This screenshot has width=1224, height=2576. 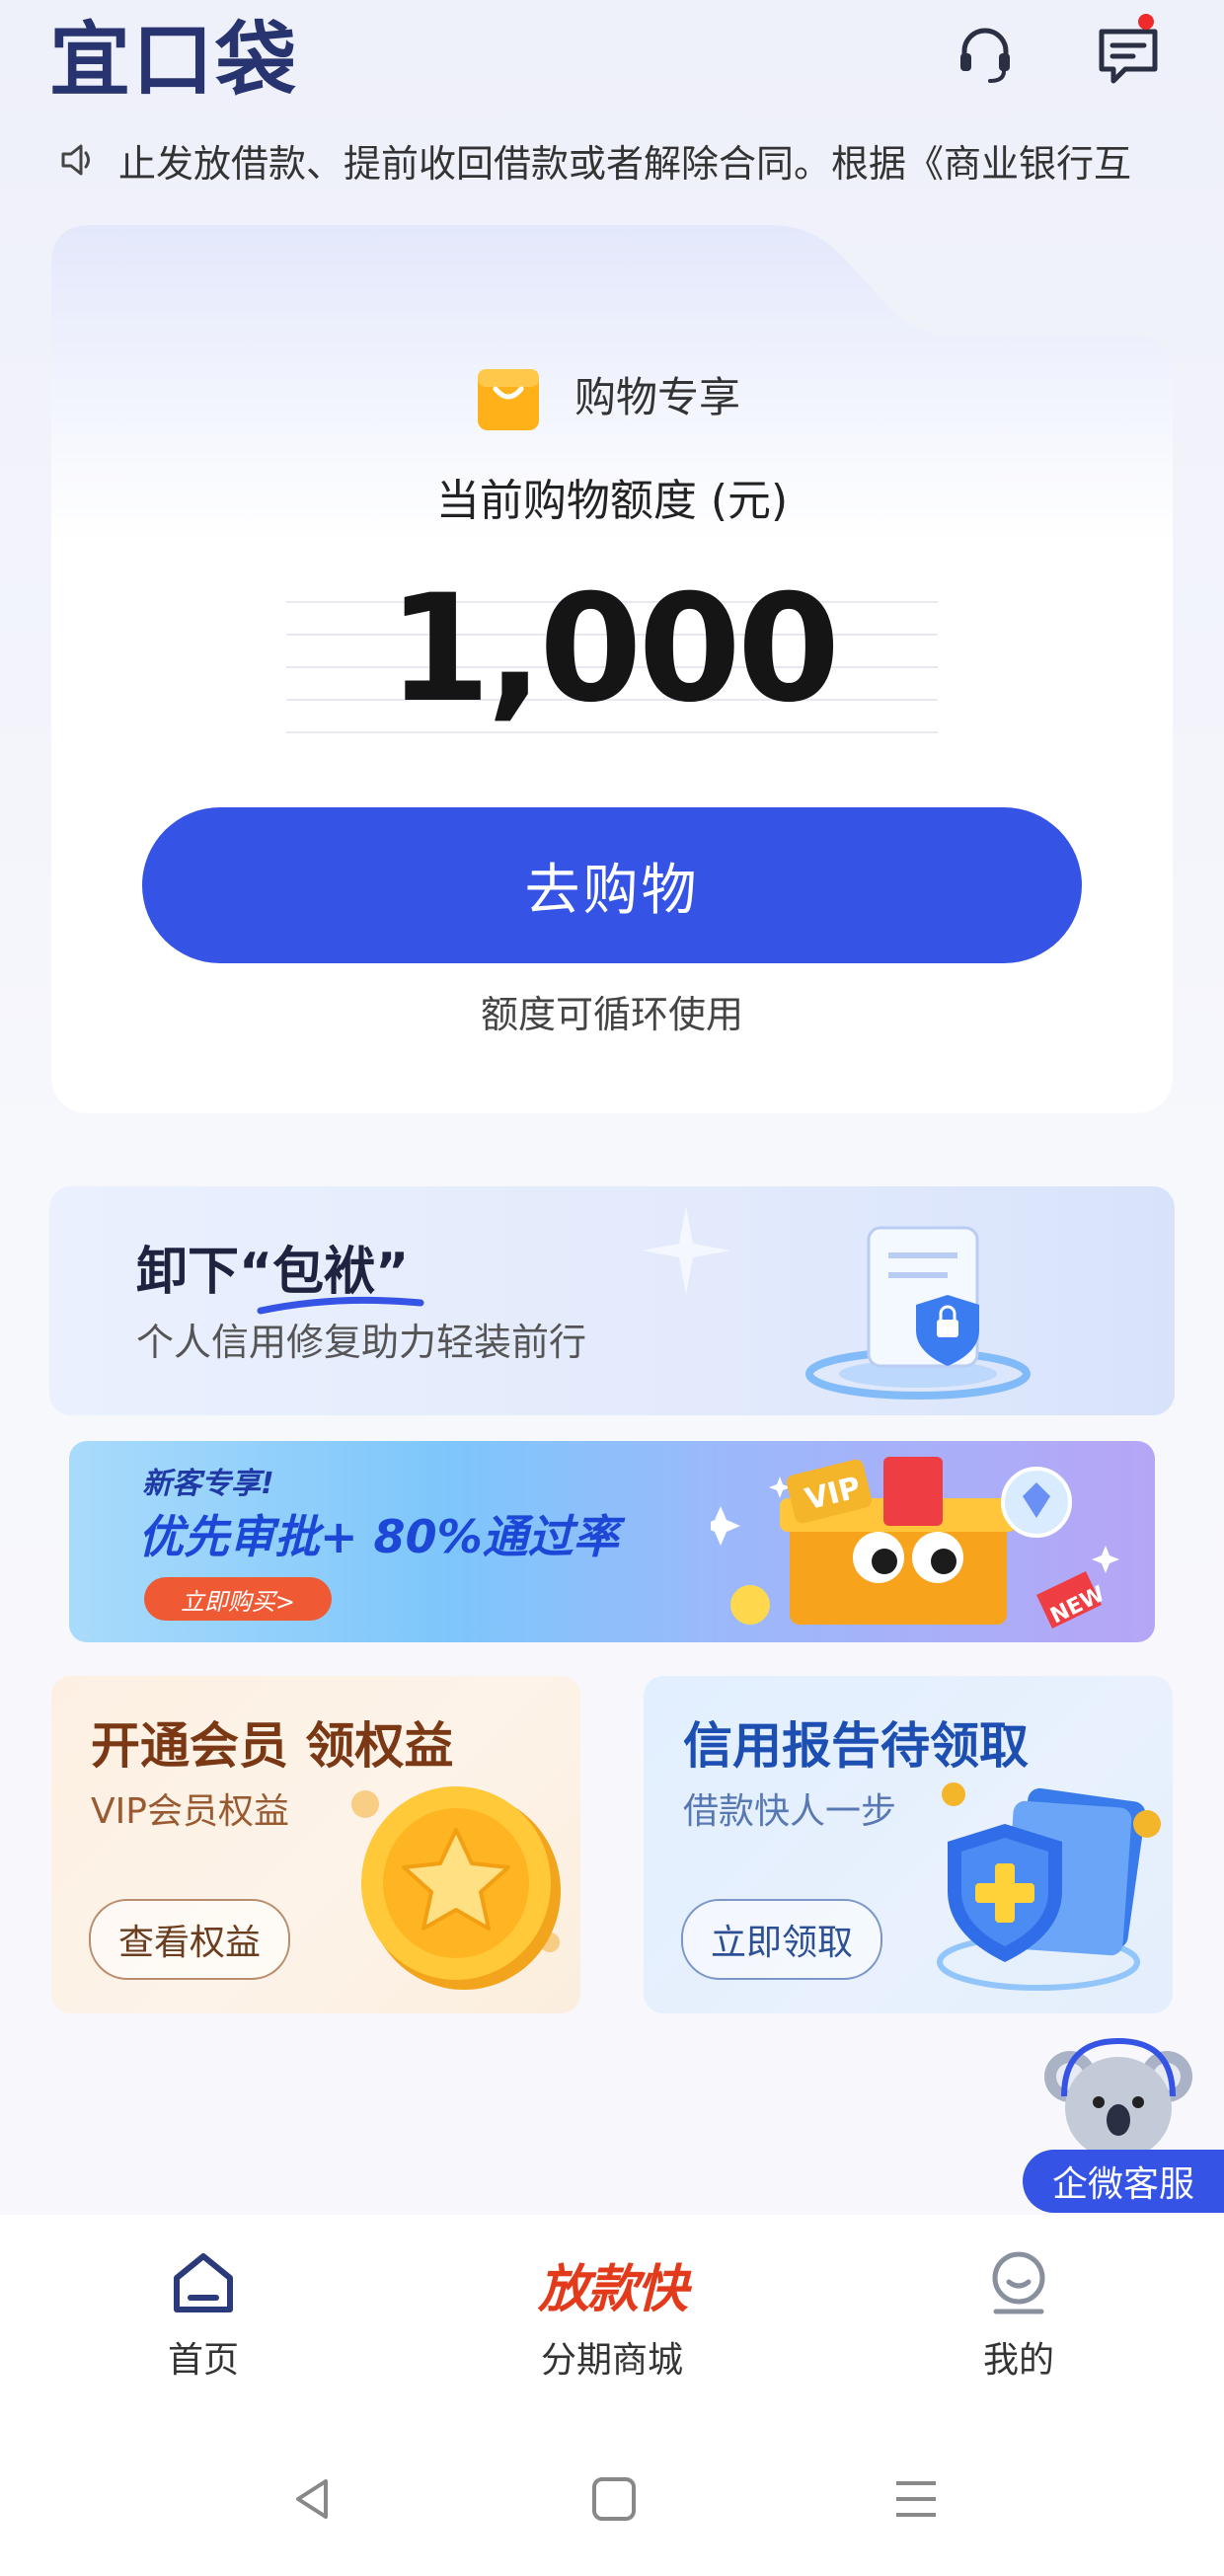 I want to click on bottom-nav: 首页 放款快 分期商城 我的, so click(x=612, y=2313).